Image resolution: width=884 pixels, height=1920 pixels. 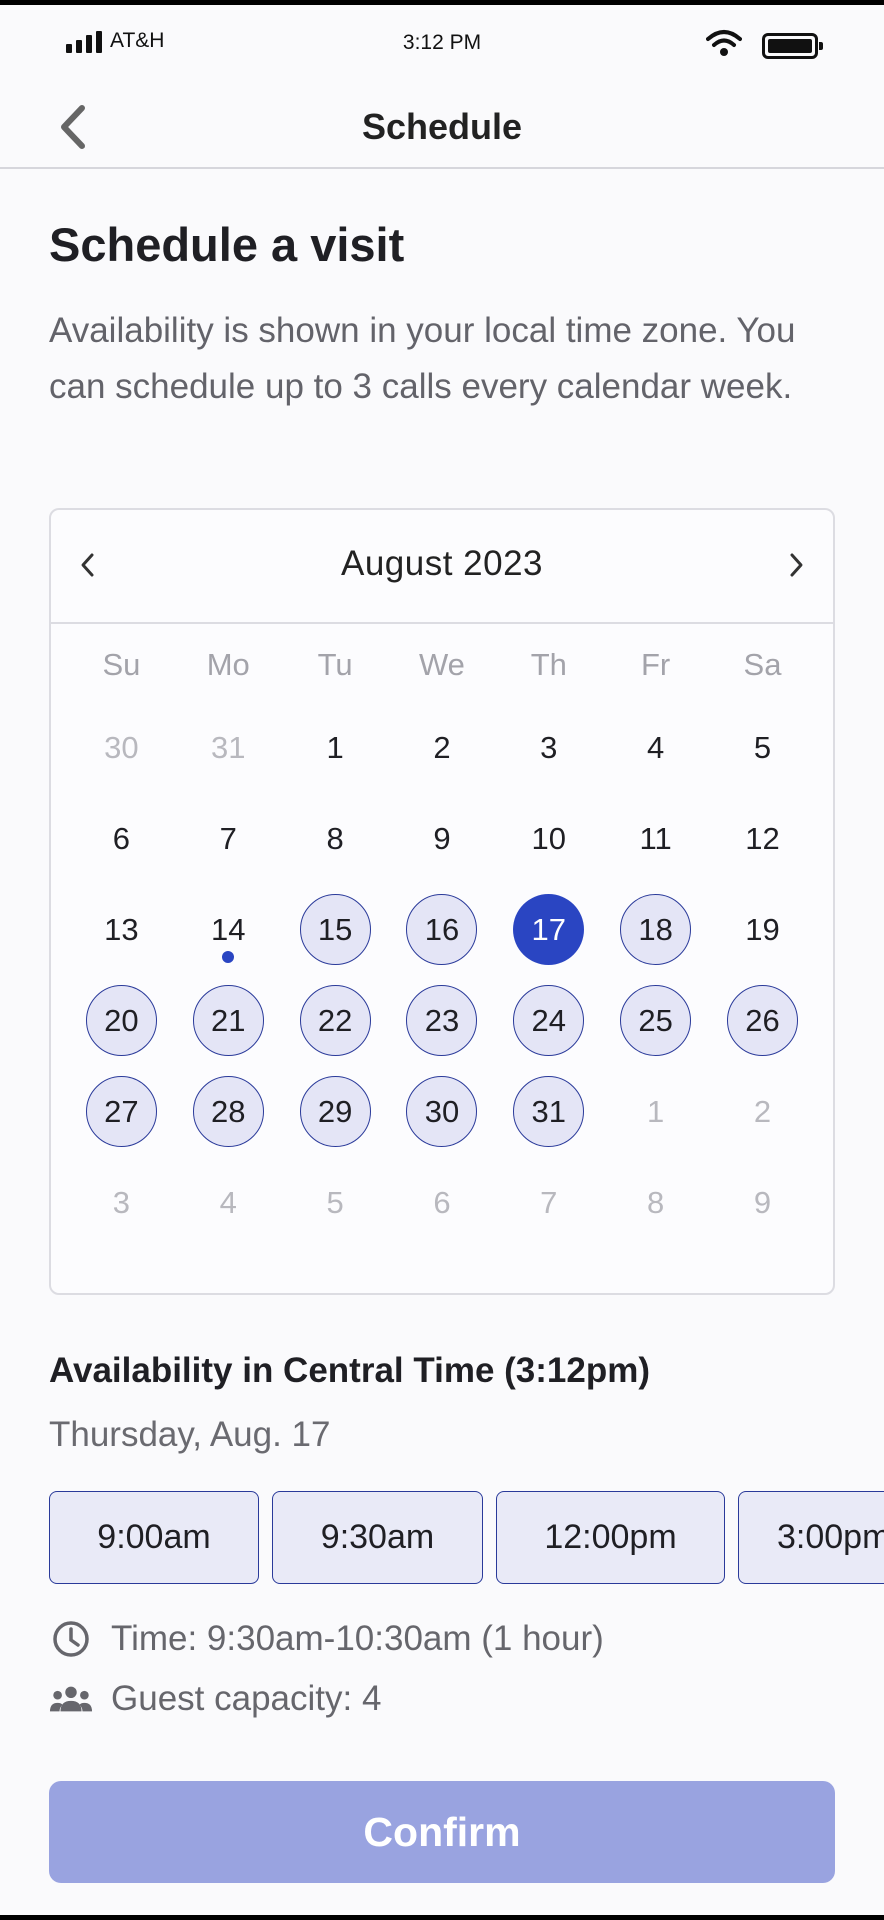 I want to click on calendar-day-number: 17, so click(x=549, y=929).